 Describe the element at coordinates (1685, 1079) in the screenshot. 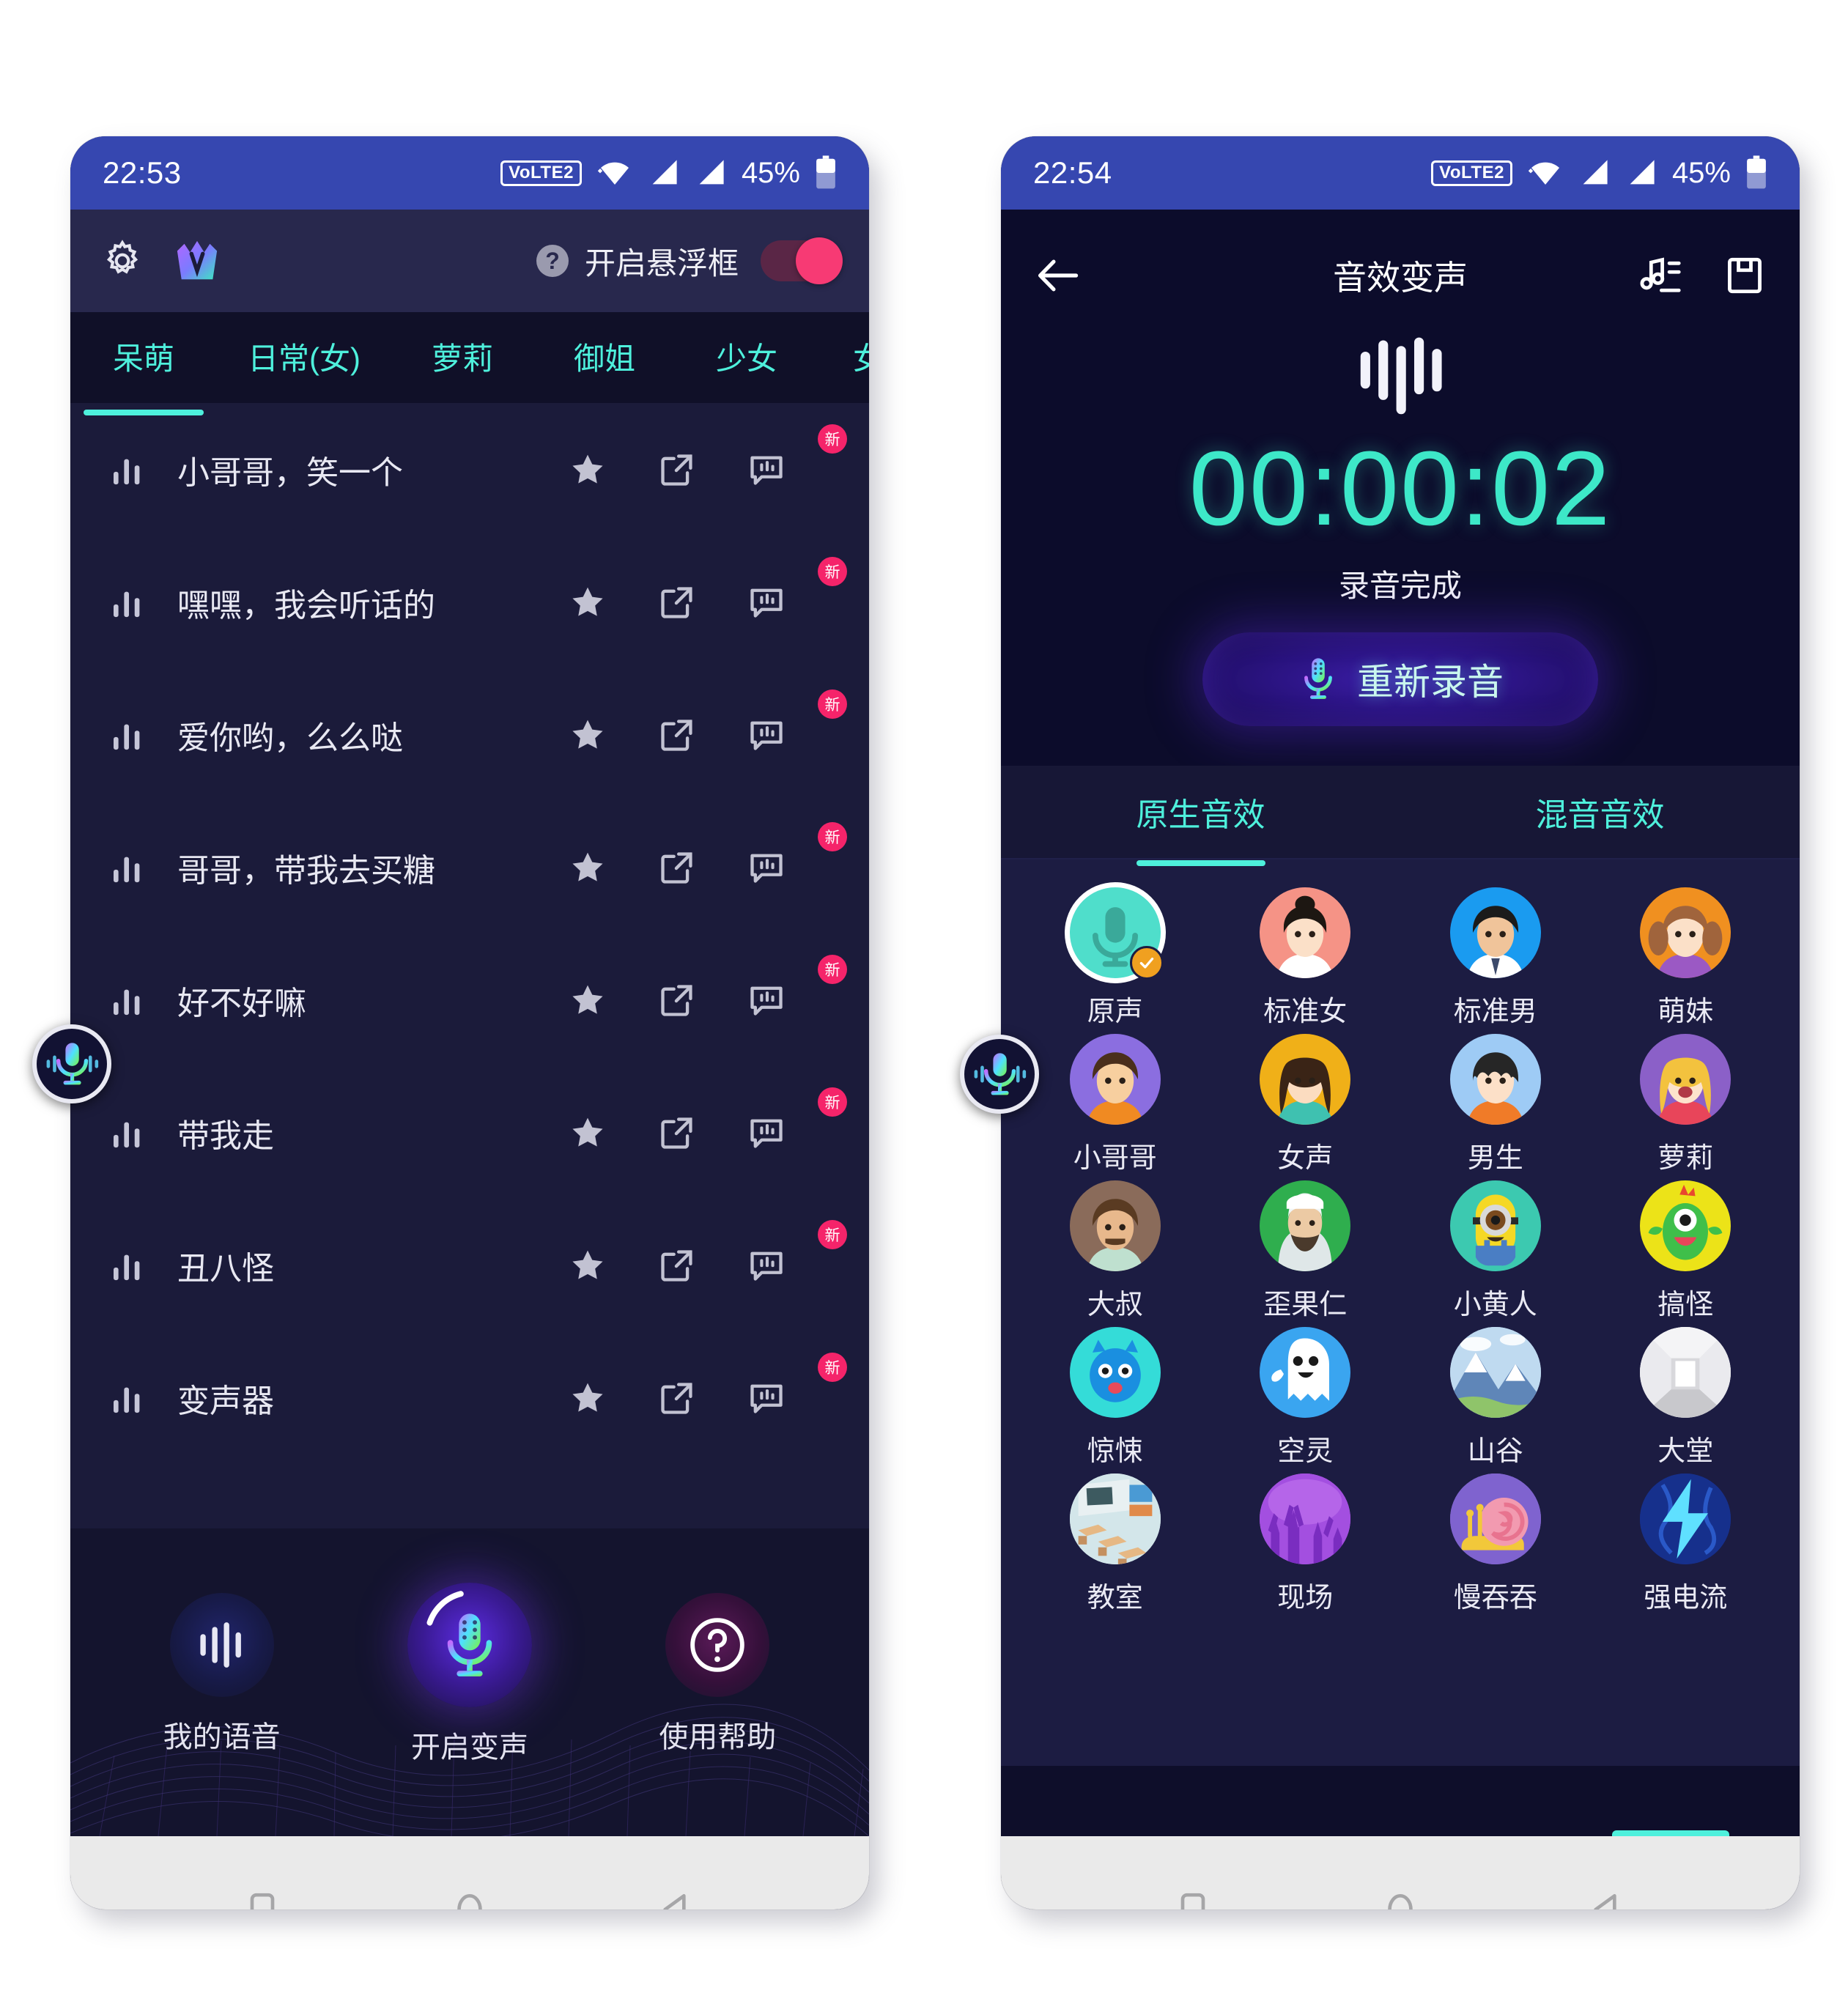

I see `loli-face-icon` at that location.